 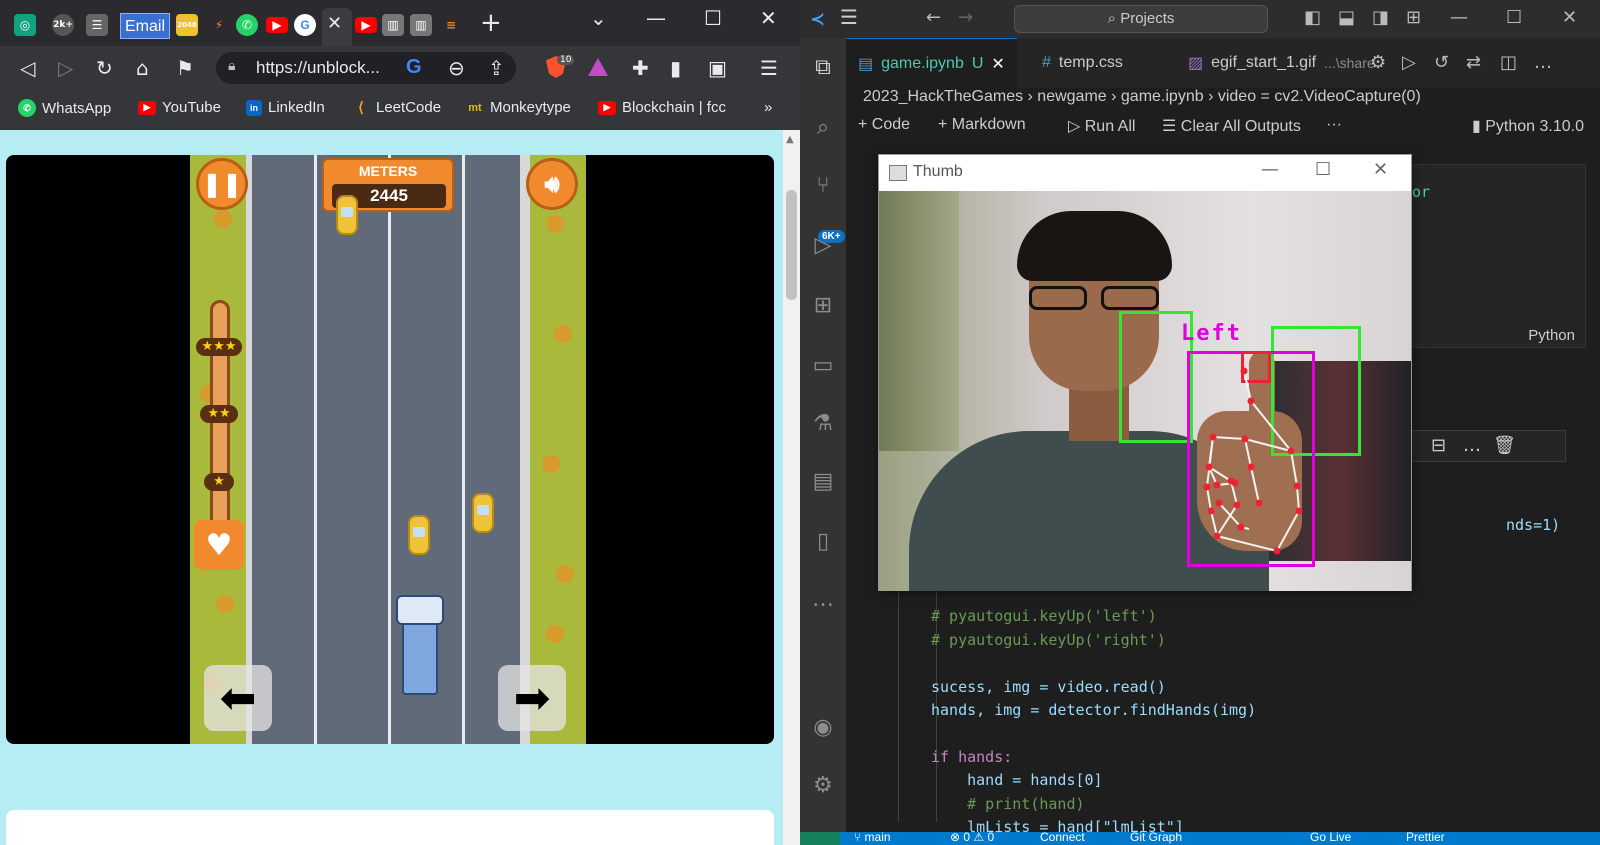 What do you see at coordinates (1441, 62) in the screenshot?
I see `history-icon: ↺` at bounding box center [1441, 62].